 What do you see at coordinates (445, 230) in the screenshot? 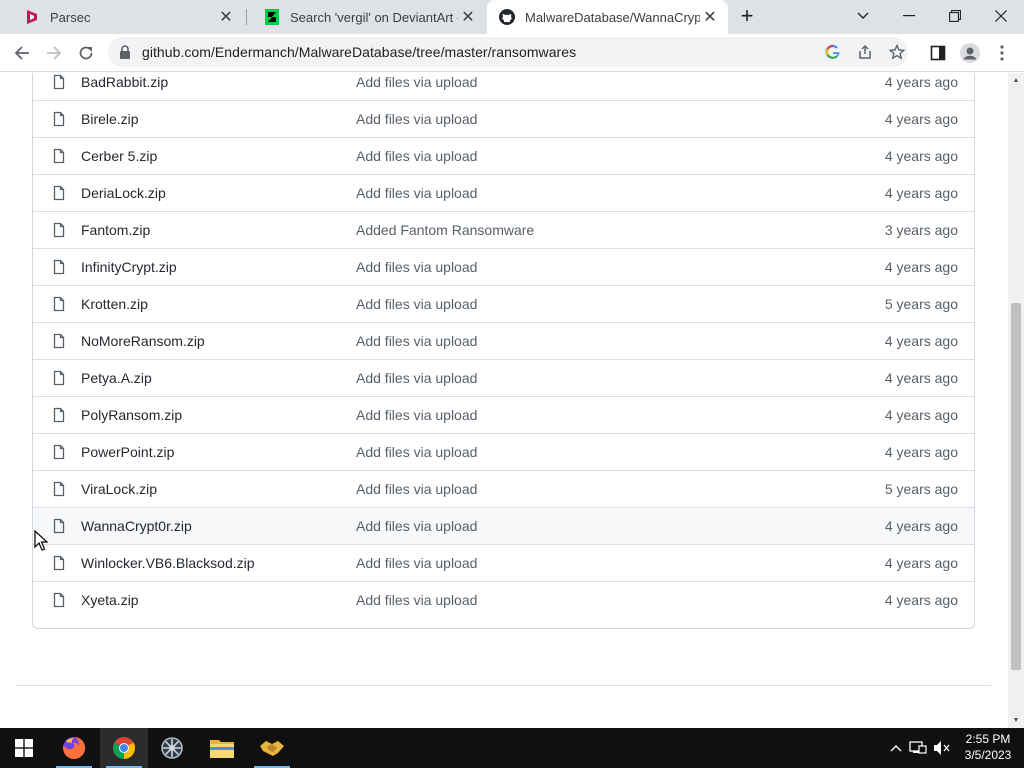
I see `commit-message-link: Added Fantom Ransomware` at bounding box center [445, 230].